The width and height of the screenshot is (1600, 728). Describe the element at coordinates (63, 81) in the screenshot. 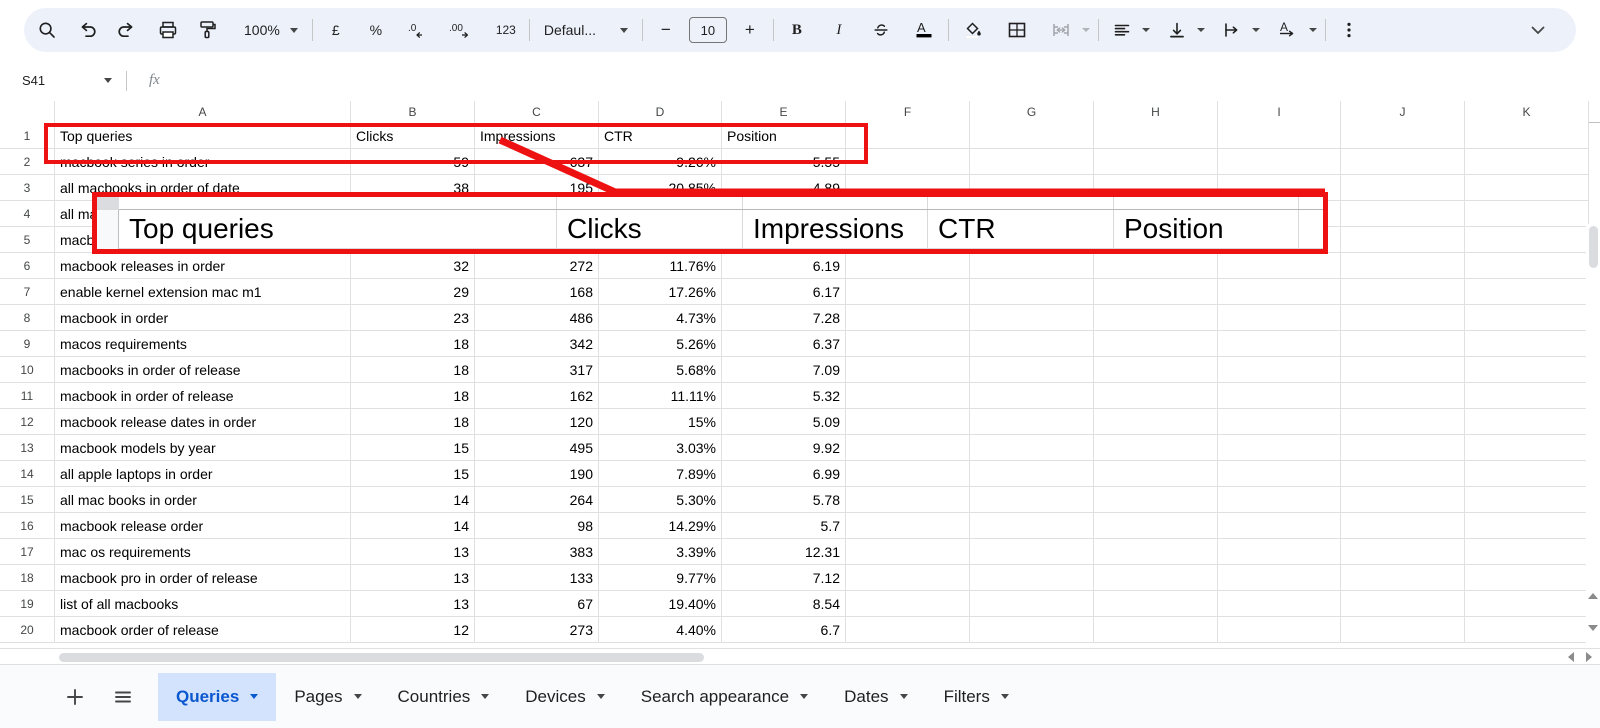

I see `name-box: S41` at that location.